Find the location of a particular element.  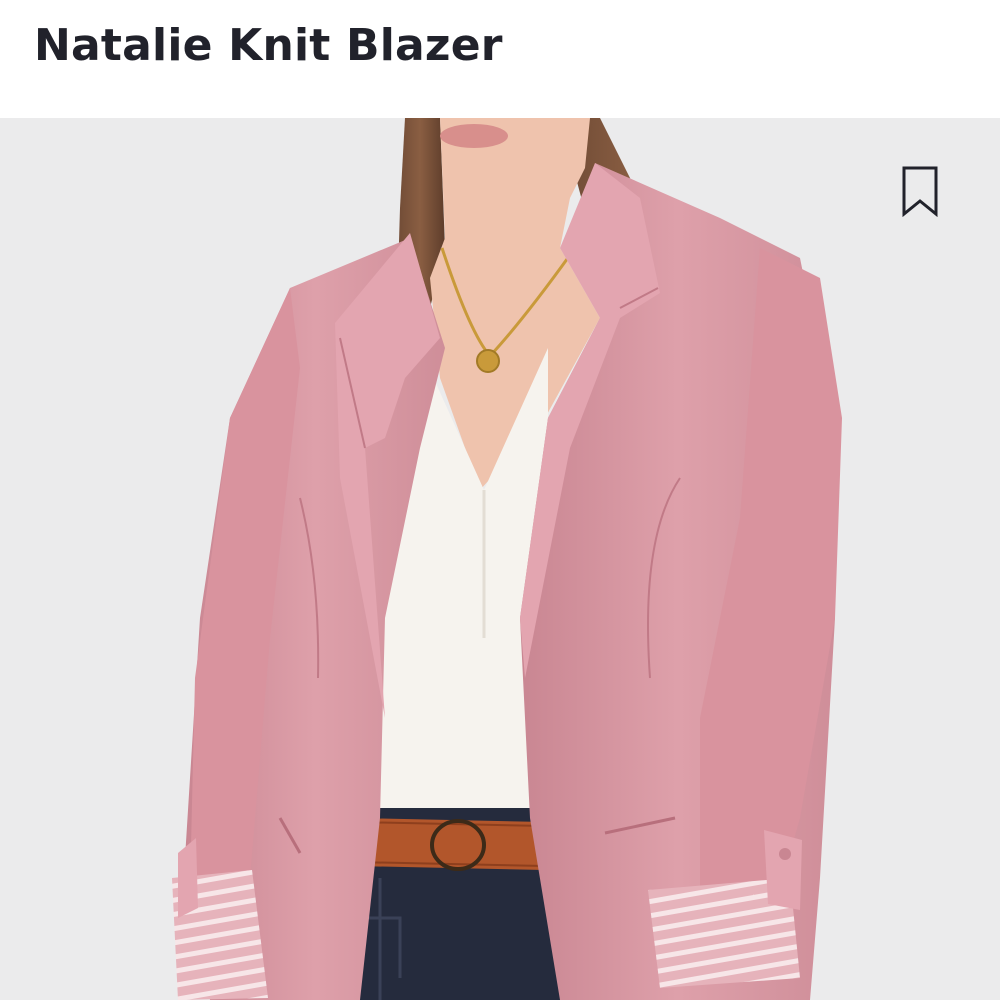

product-header: Natalie Knit Blazer is located at coordinates (500, 59).